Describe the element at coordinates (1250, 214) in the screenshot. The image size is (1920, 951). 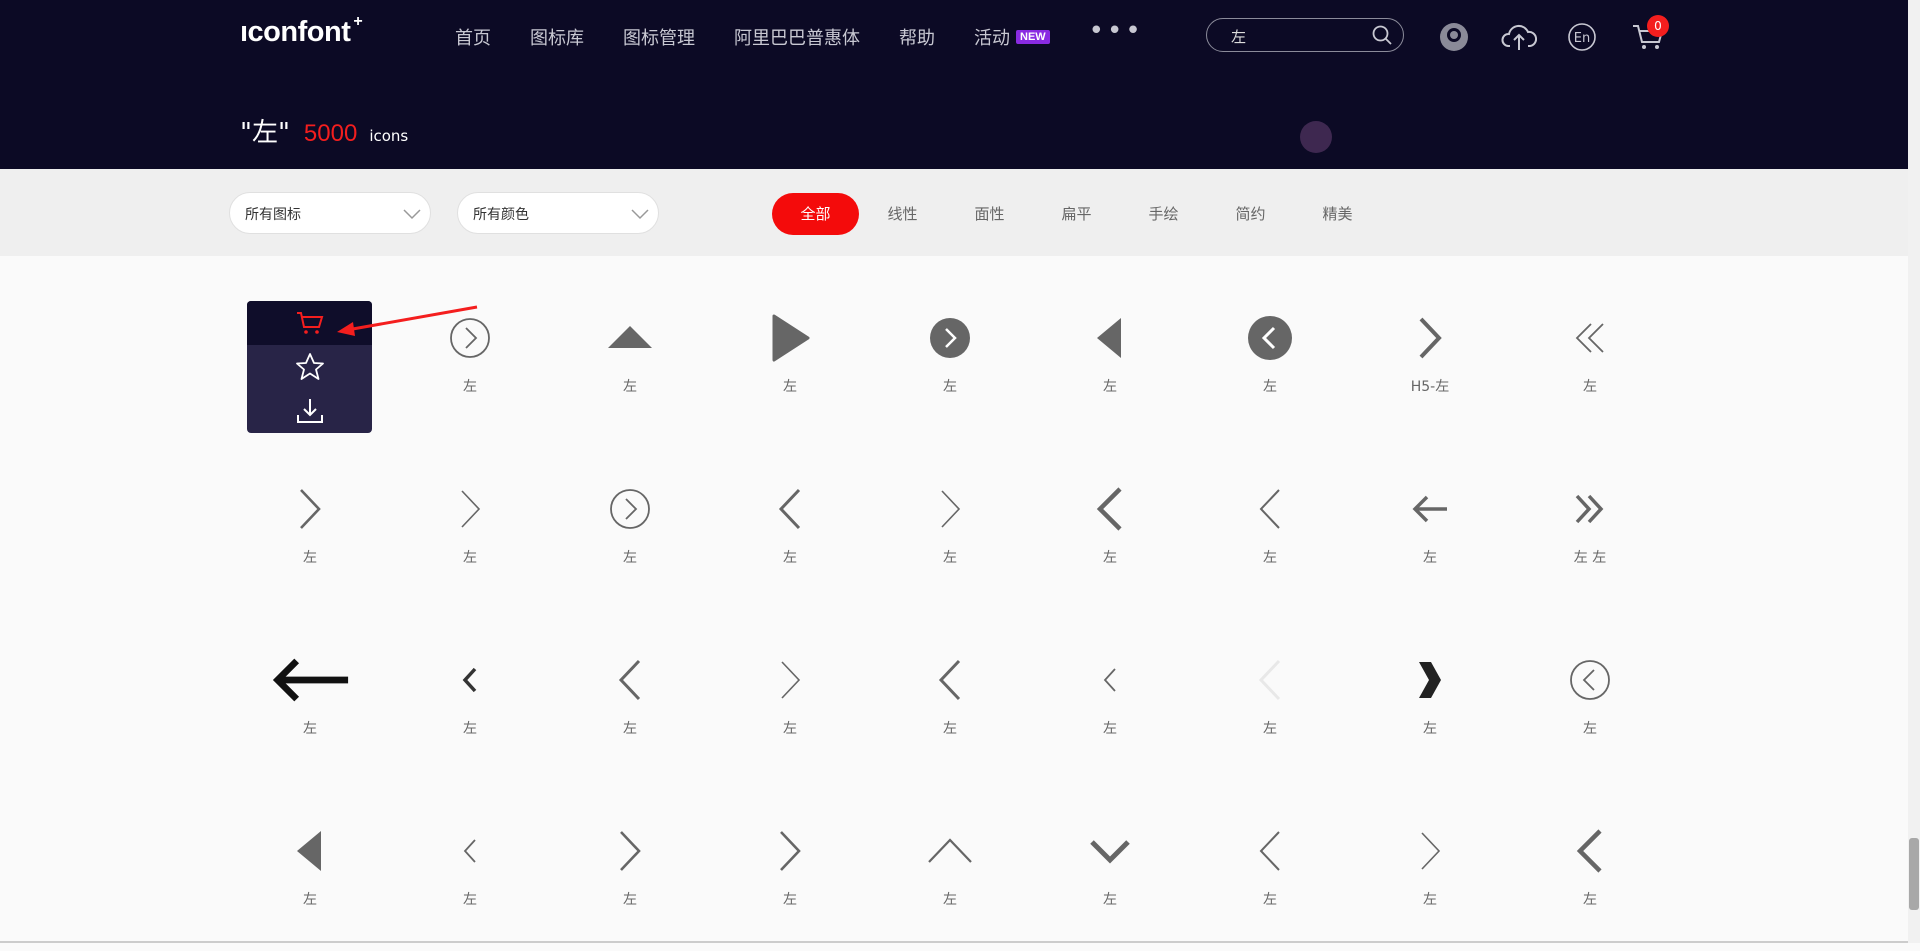
I see `tab-simple: 简约` at that location.